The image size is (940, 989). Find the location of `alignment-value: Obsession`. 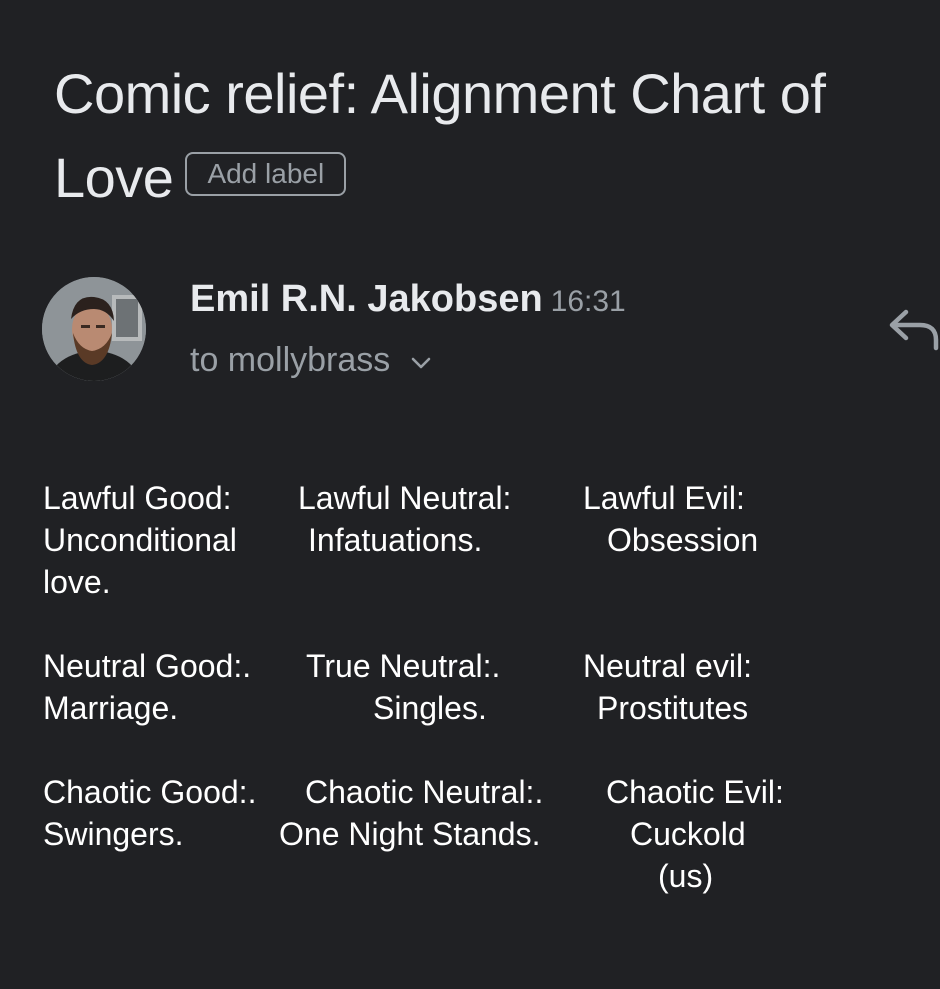

alignment-value: Obsession is located at coordinates (683, 540).